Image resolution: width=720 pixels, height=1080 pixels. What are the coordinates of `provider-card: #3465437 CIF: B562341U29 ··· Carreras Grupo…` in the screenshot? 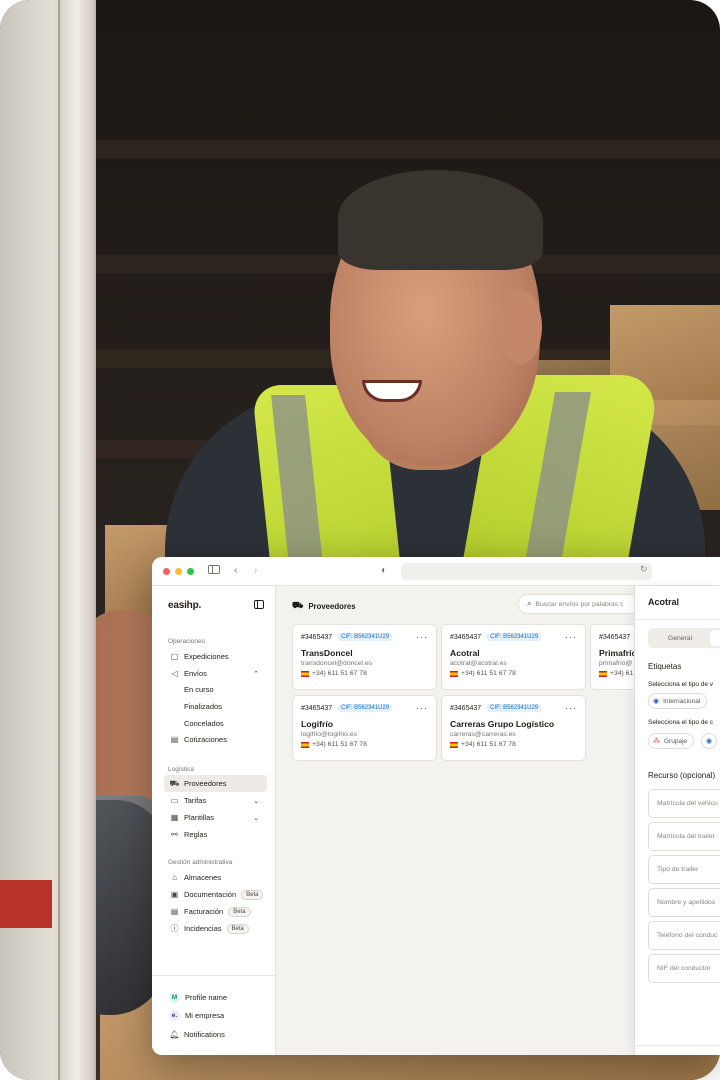 It's located at (513, 728).